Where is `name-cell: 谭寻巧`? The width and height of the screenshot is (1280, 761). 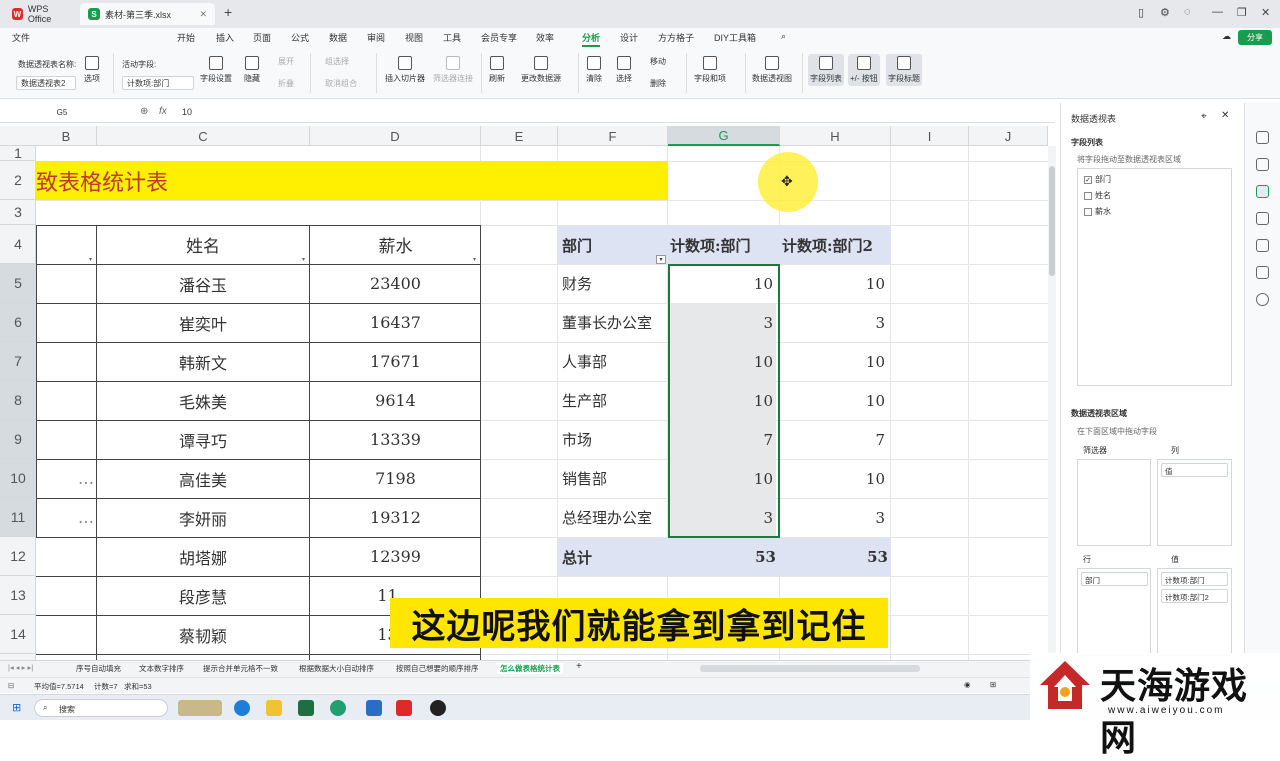 name-cell: 谭寻巧 is located at coordinates (203, 439).